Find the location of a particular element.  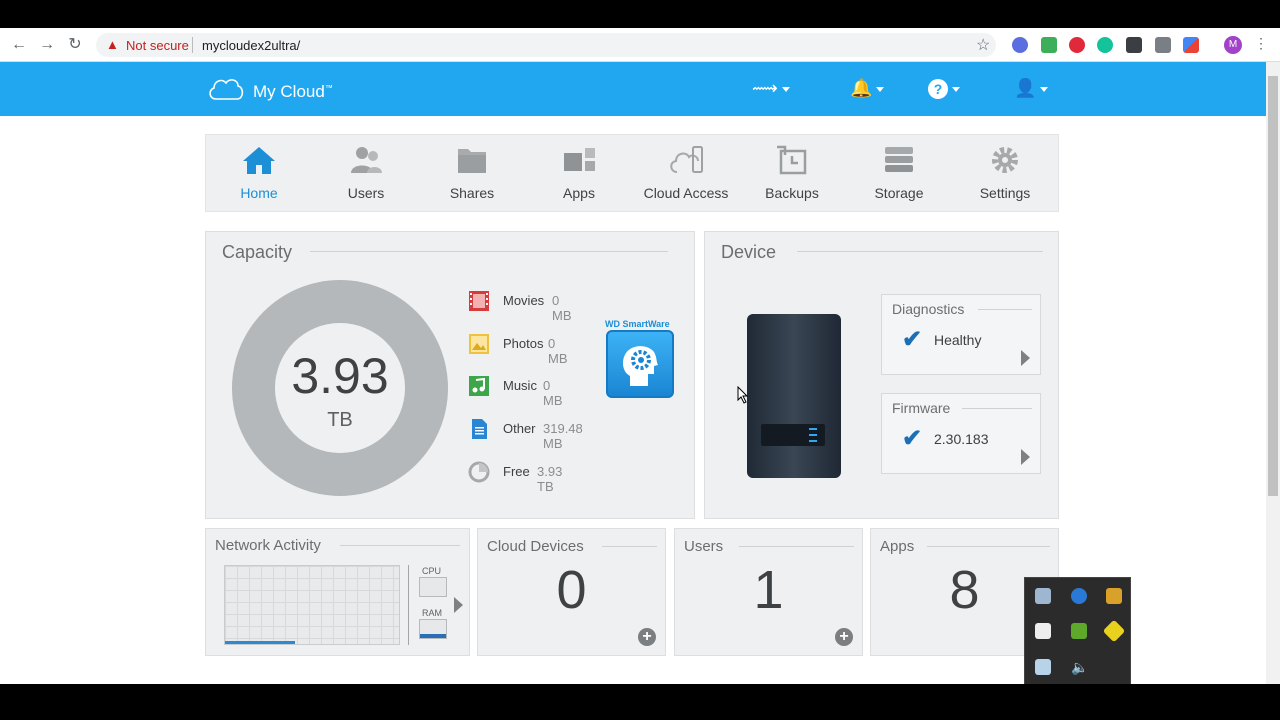

tab-label: Backups is located at coordinates (792, 193).